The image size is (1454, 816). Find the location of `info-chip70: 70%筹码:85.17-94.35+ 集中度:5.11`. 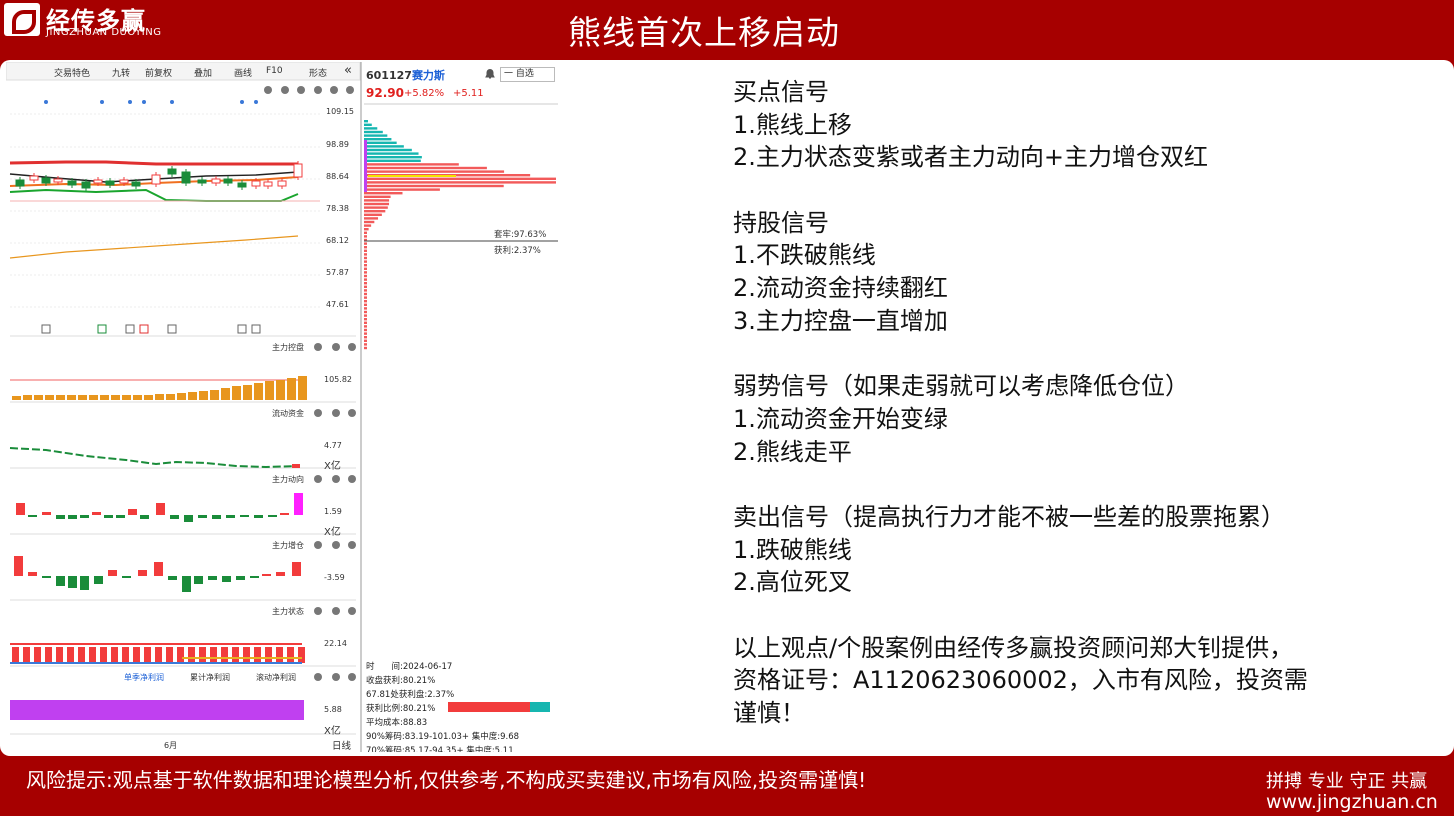

info-chip70: 70%筹码:85.17-94.35+ 集中度:5.11 is located at coordinates (440, 749).